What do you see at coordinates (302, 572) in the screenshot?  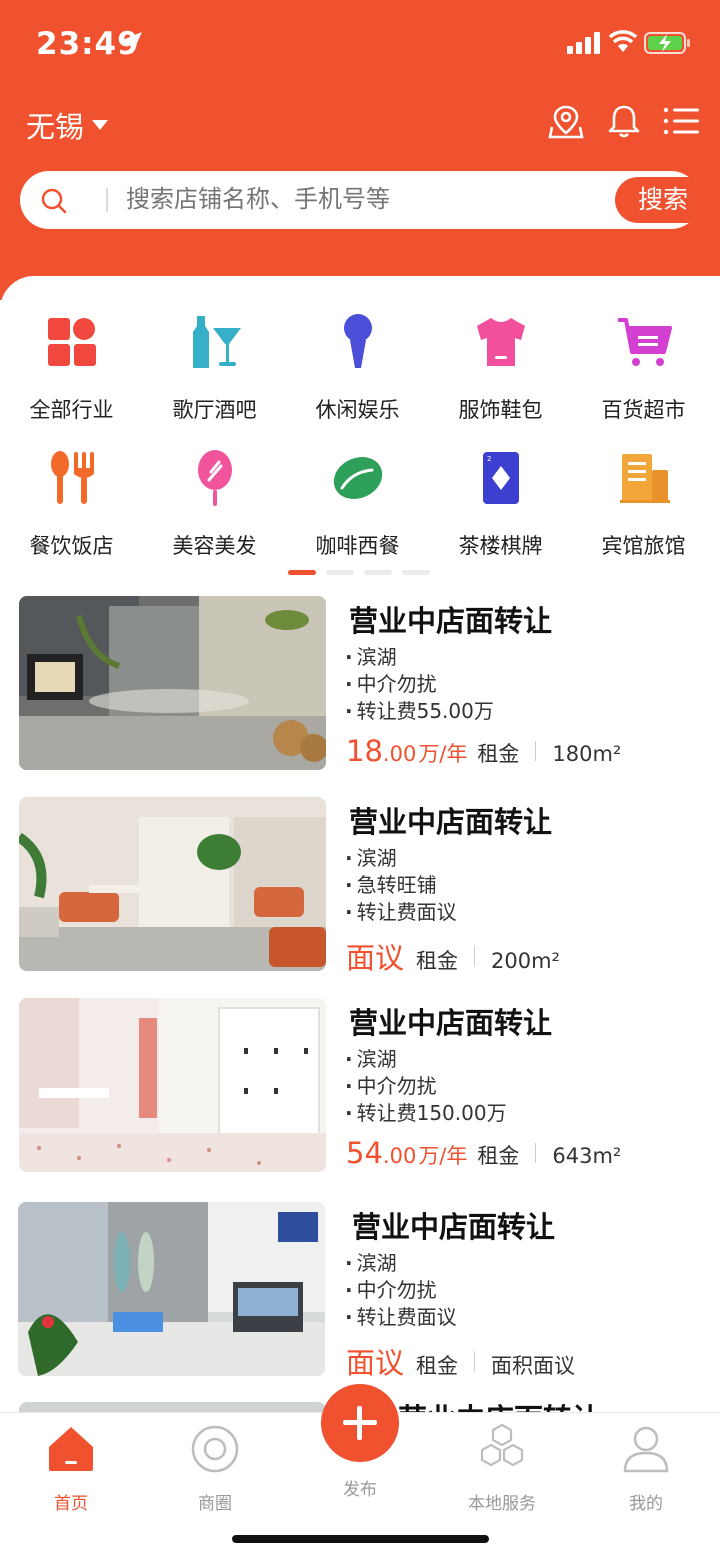 I see `pager-dot-active` at bounding box center [302, 572].